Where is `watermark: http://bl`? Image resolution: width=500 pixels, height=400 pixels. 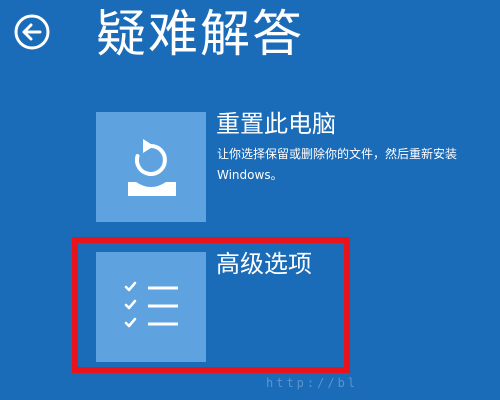 watermark: http://bl is located at coordinates (312, 383).